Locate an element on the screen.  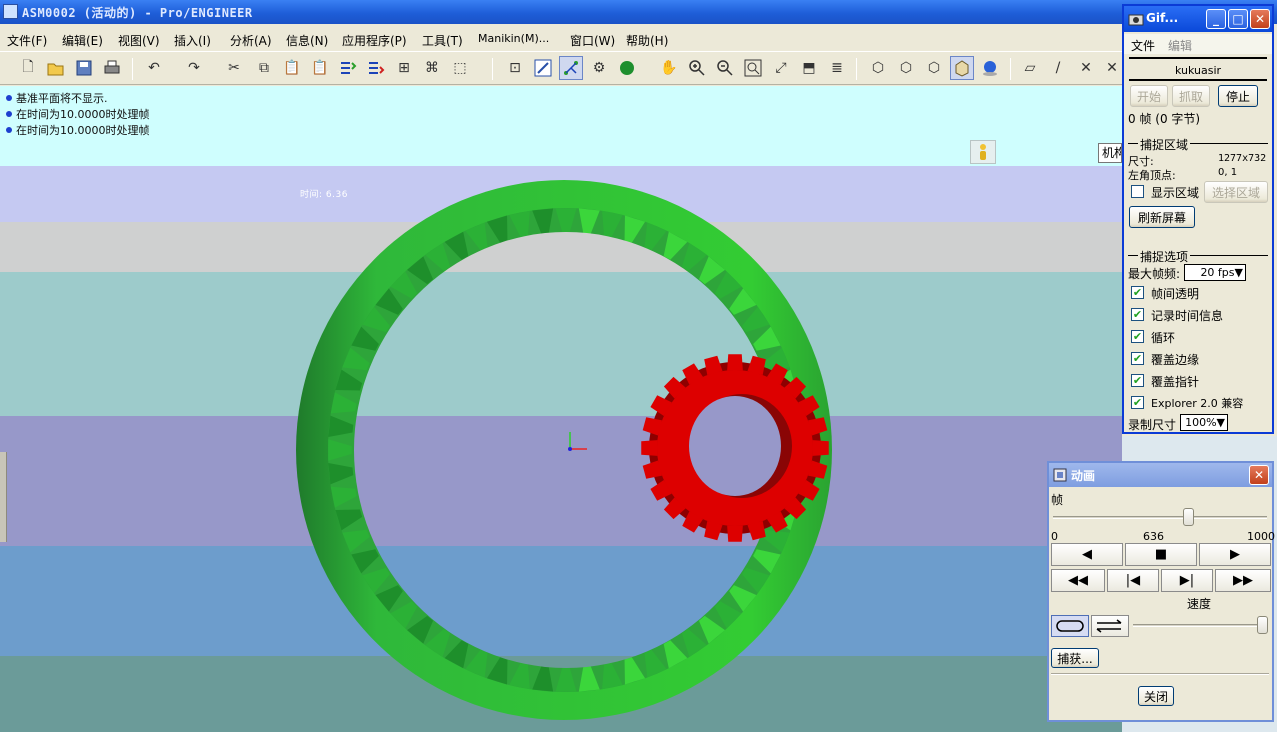
save-icon is located at coordinates (84, 68).